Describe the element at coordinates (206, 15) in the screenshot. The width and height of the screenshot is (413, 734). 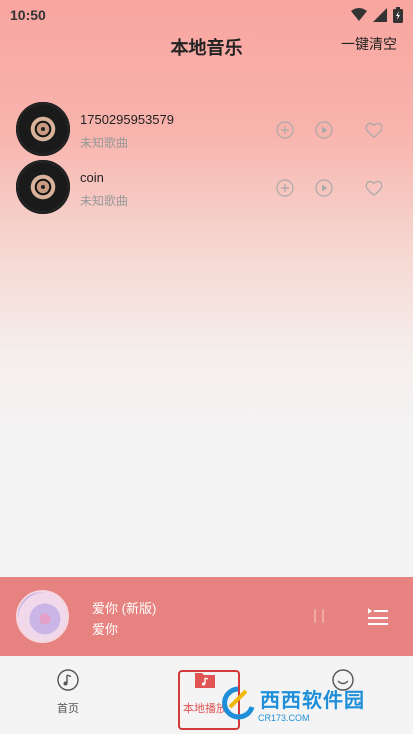
I see `status-bar: 10:50` at that location.